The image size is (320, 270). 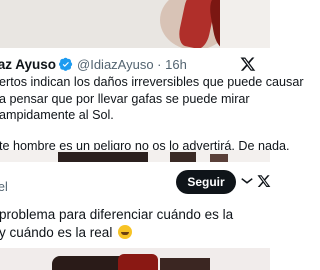 What do you see at coordinates (144, 233) in the screenshot?
I see `tweet-text-line: y cuándo es la real` at bounding box center [144, 233].